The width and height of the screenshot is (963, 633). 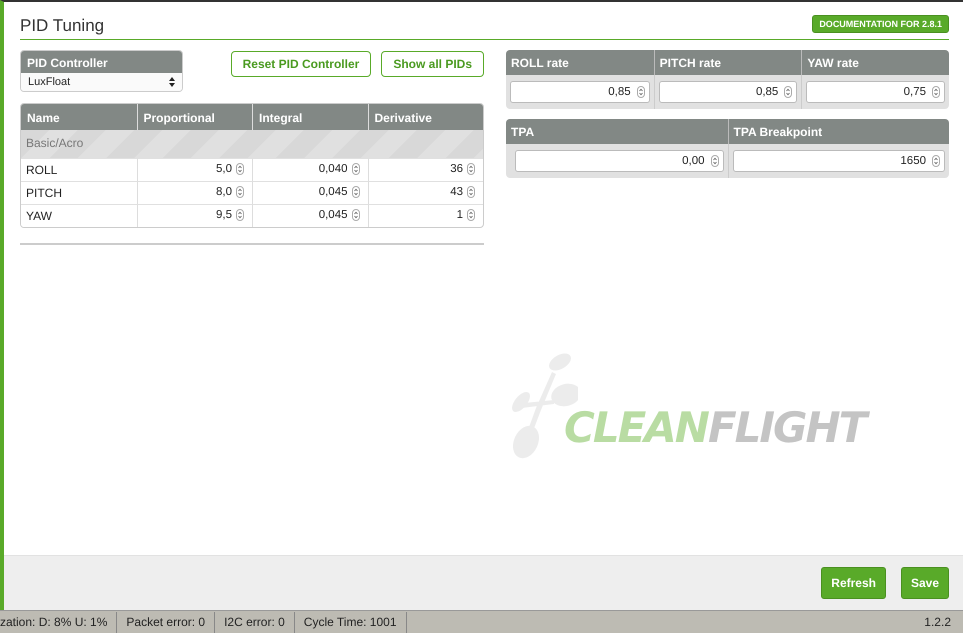 I want to click on reset-button: Reset PID Controller, so click(x=301, y=64).